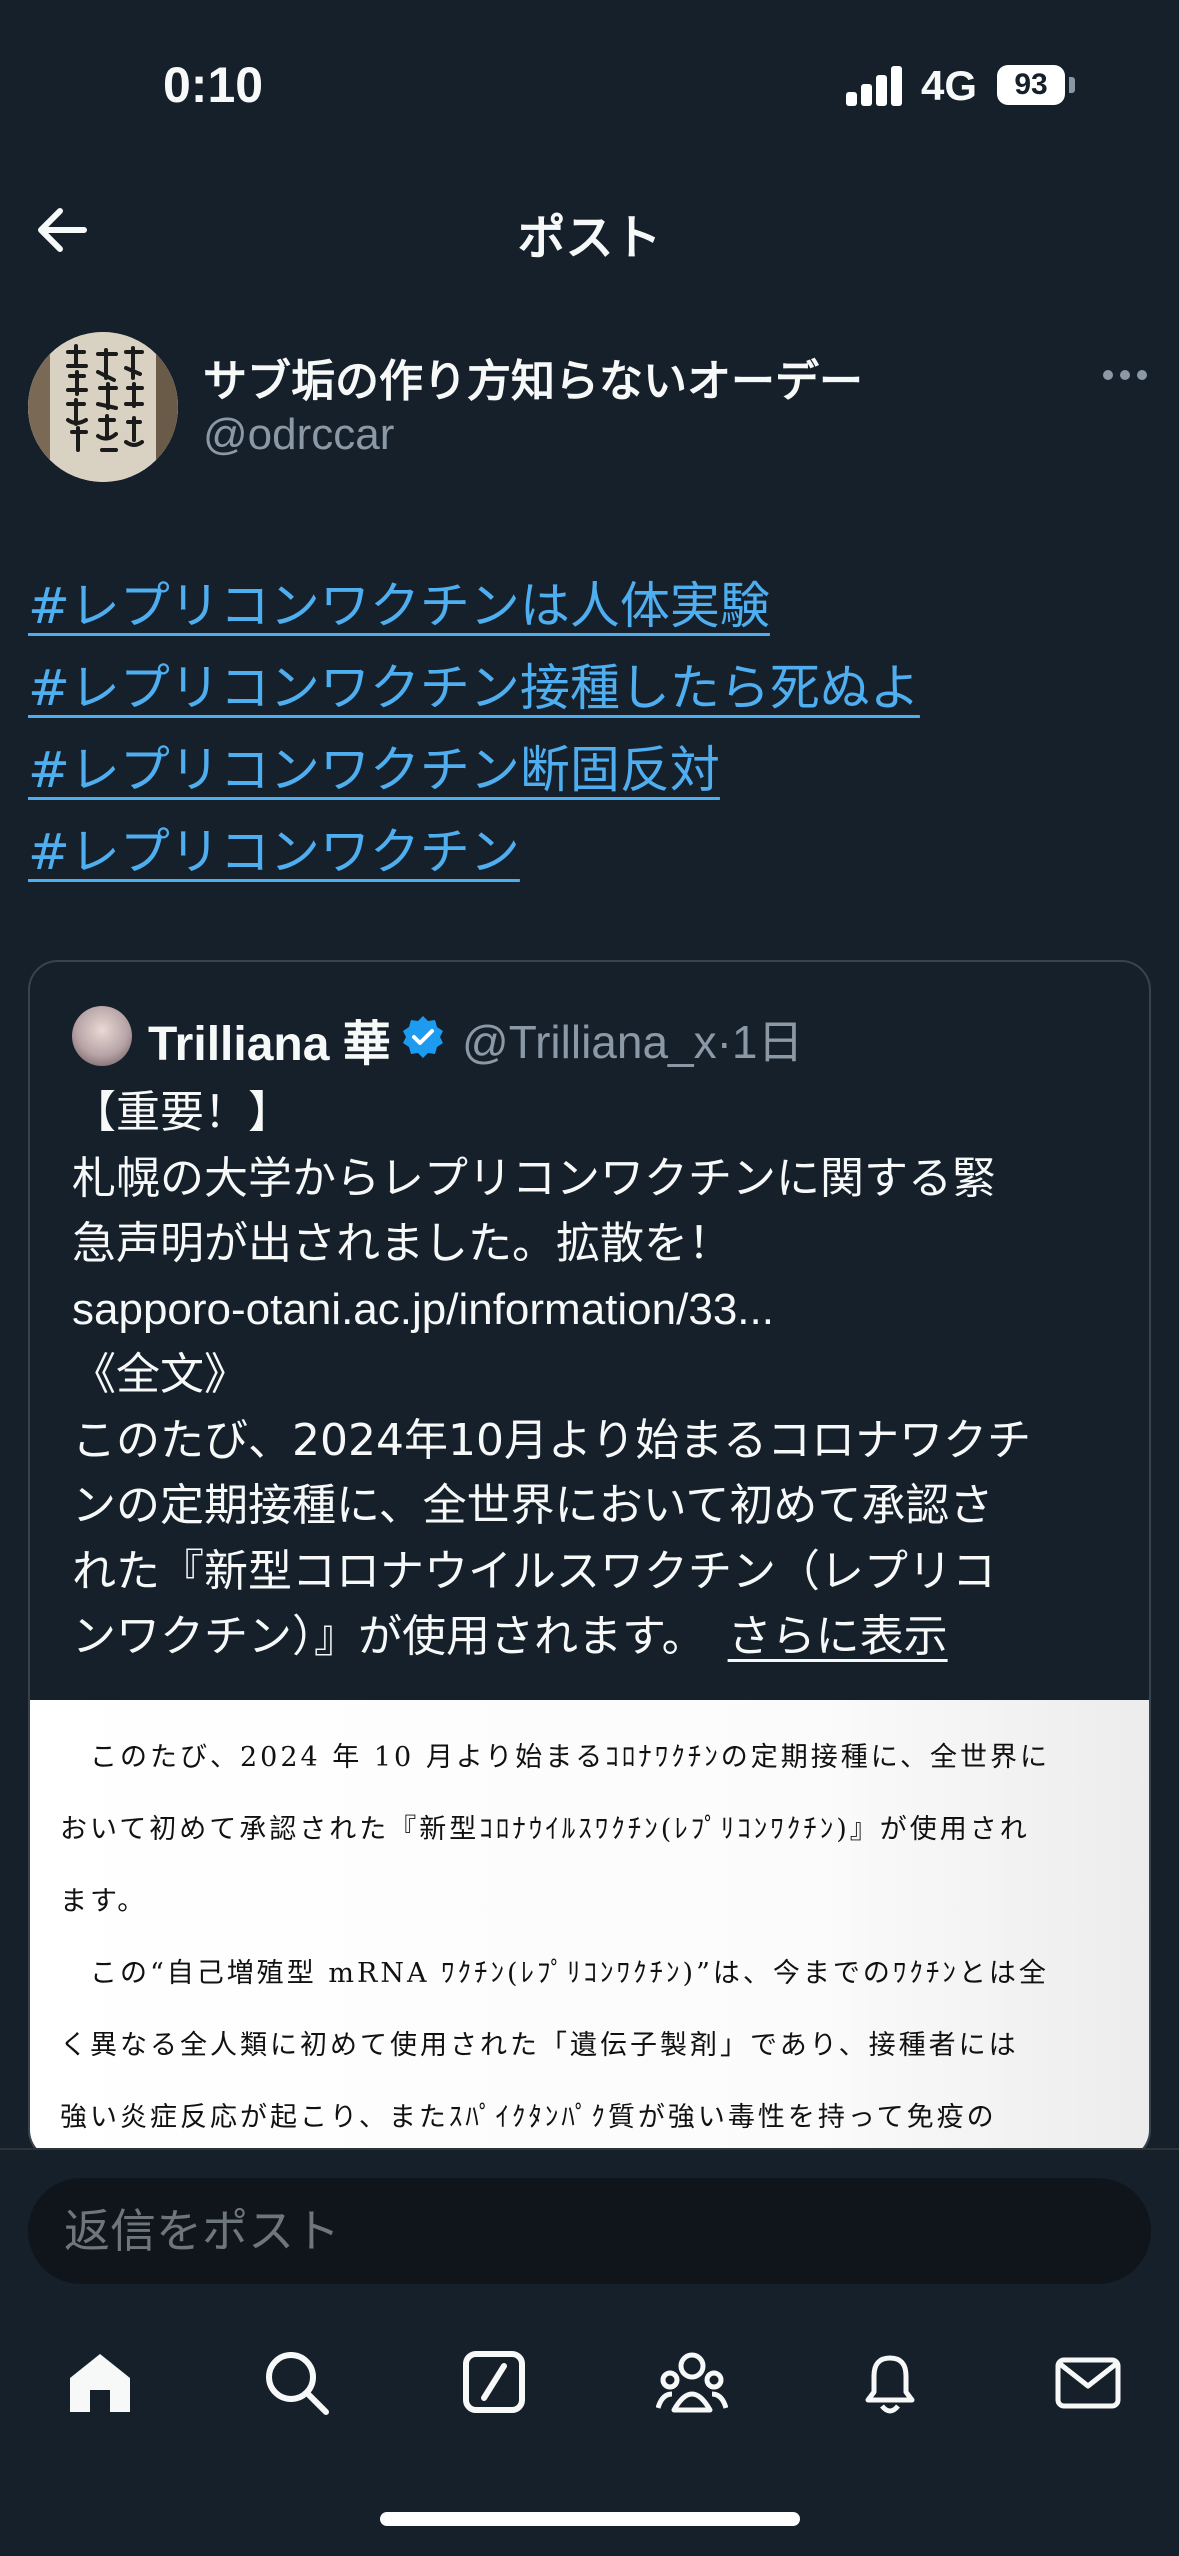 This screenshot has width=1179, height=2556. I want to click on notifications-icon, so click(890, 2382).